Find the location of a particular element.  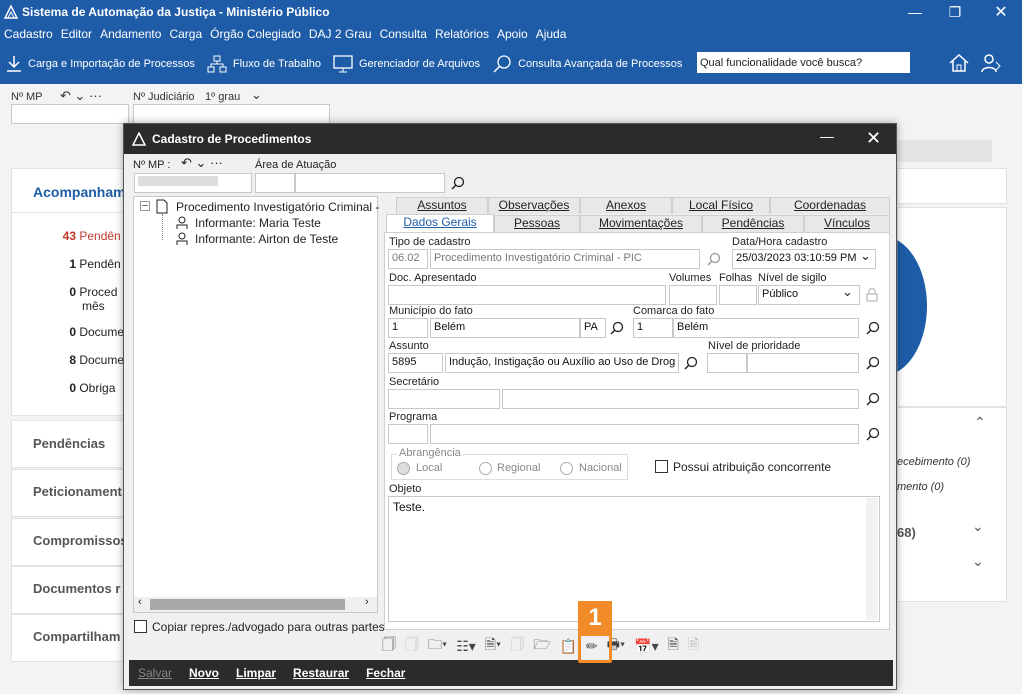

doc-field is located at coordinates (527, 295).